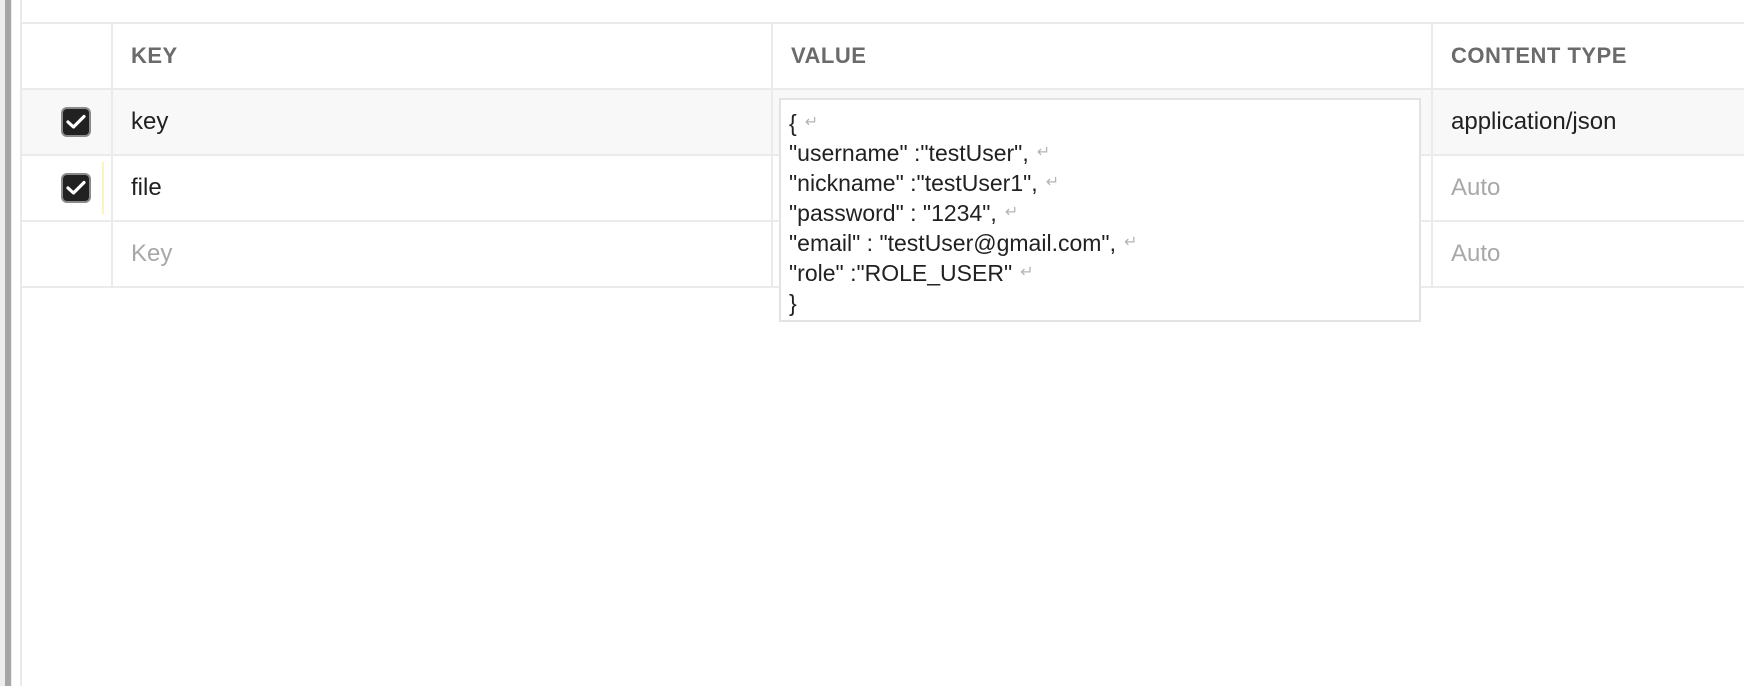 Image resolution: width=1744 pixels, height=686 pixels. What do you see at coordinates (441, 254) in the screenshot?
I see `new-key-field: Key` at bounding box center [441, 254].